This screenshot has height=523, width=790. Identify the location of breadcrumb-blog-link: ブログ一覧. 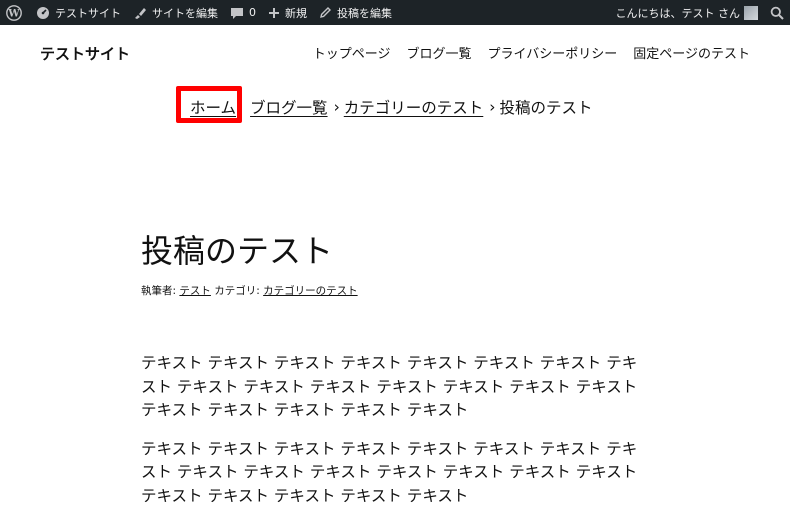
(289, 107).